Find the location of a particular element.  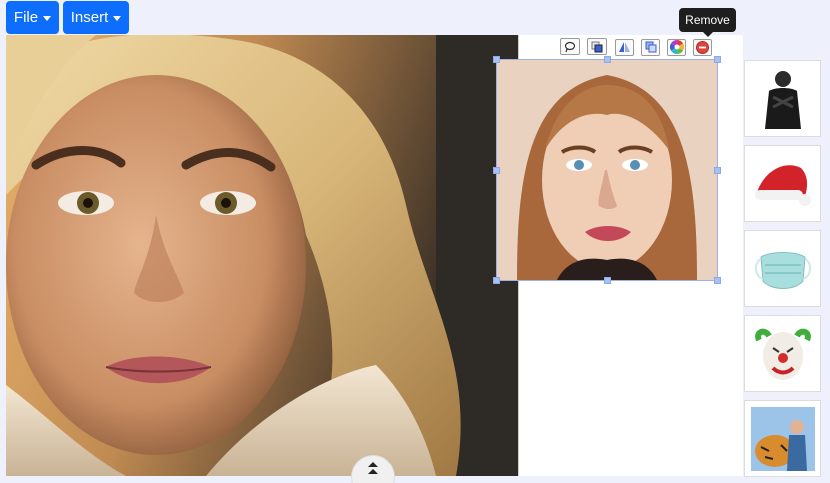

insert-menu-button: Insert is located at coordinates (96, 17).